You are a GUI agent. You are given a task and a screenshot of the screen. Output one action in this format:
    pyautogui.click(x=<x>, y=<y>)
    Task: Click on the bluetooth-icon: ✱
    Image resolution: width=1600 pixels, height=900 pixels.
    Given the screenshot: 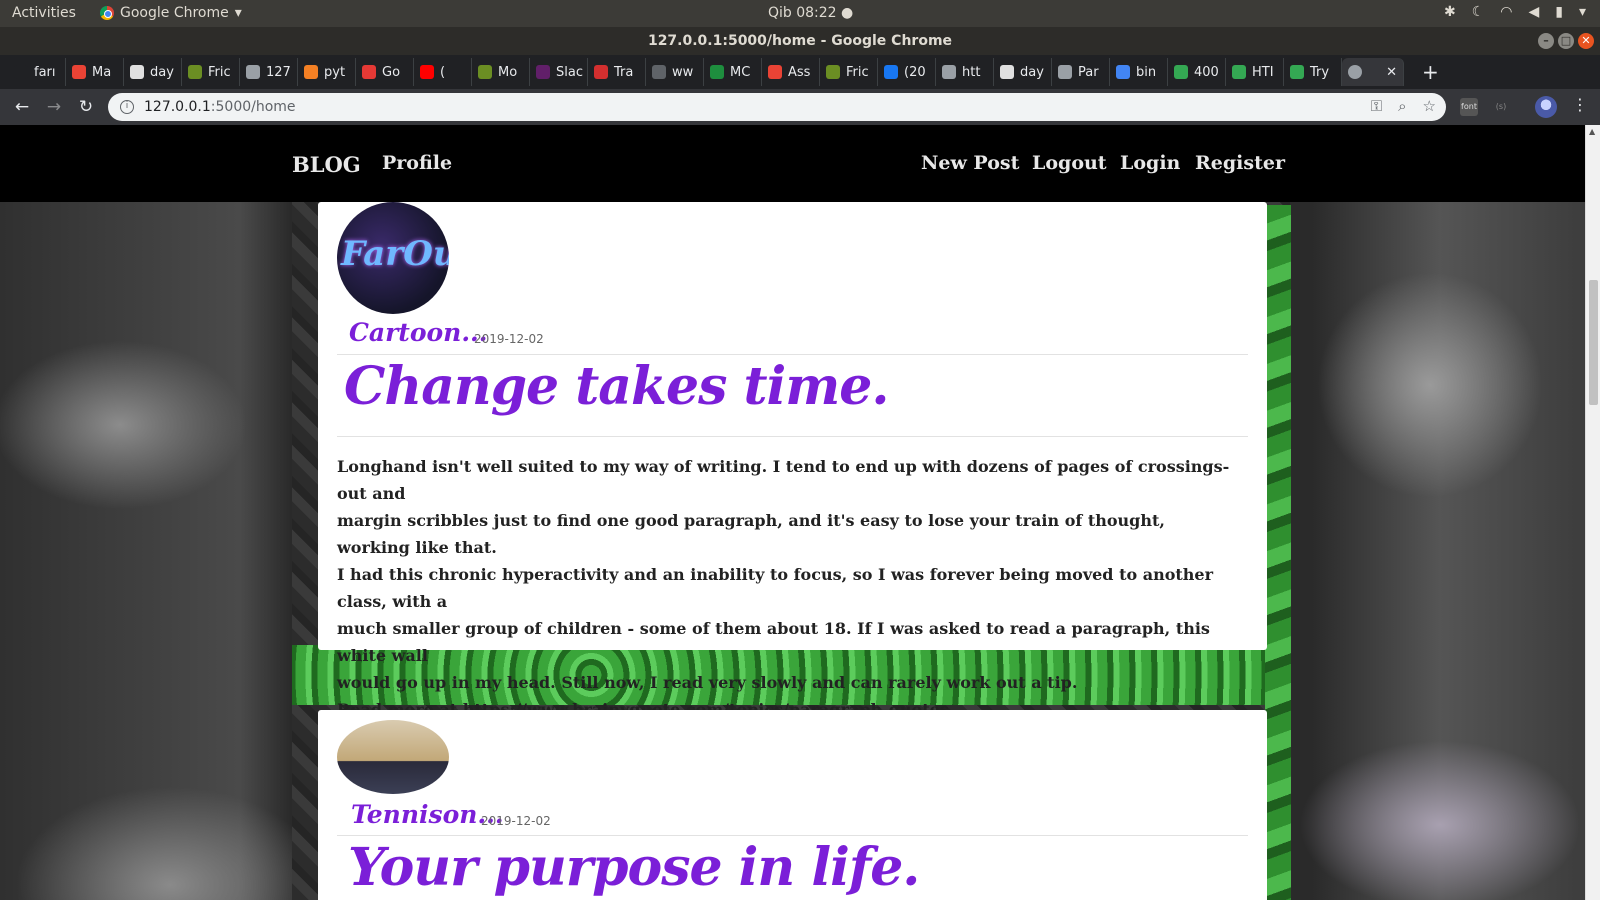 What is the action you would take?
    pyautogui.click(x=1449, y=12)
    